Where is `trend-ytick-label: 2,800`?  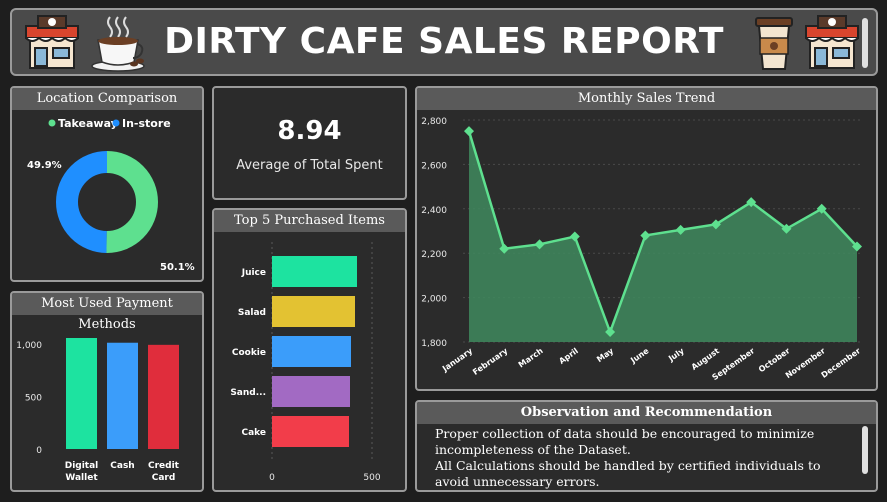 trend-ytick-label: 2,800 is located at coordinates (434, 122).